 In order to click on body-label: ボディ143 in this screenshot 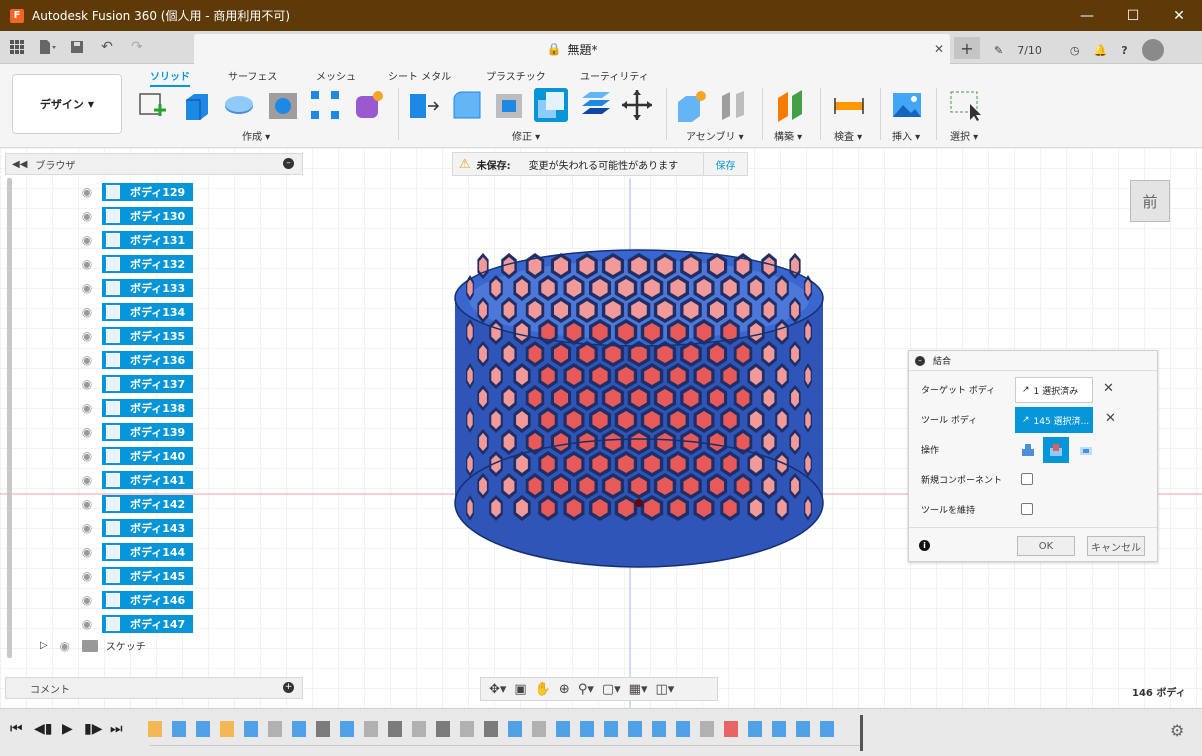, I will do `click(148, 528)`.